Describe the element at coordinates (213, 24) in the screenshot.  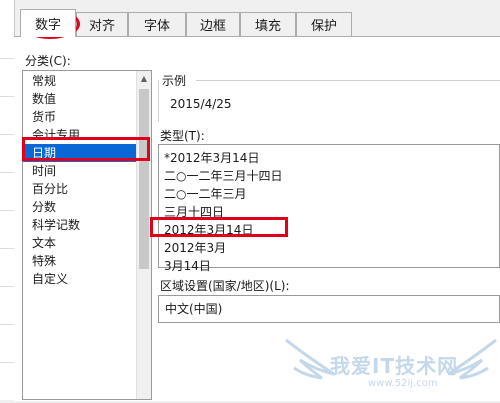
I see `tab-border: 边框` at that location.